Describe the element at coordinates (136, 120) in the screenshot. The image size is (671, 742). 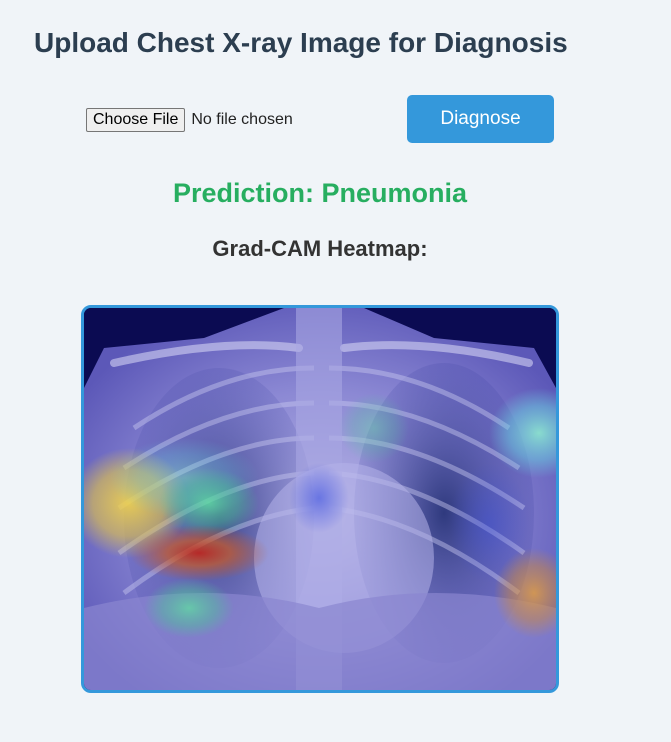
I see `choose-file-button: Choose File` at that location.